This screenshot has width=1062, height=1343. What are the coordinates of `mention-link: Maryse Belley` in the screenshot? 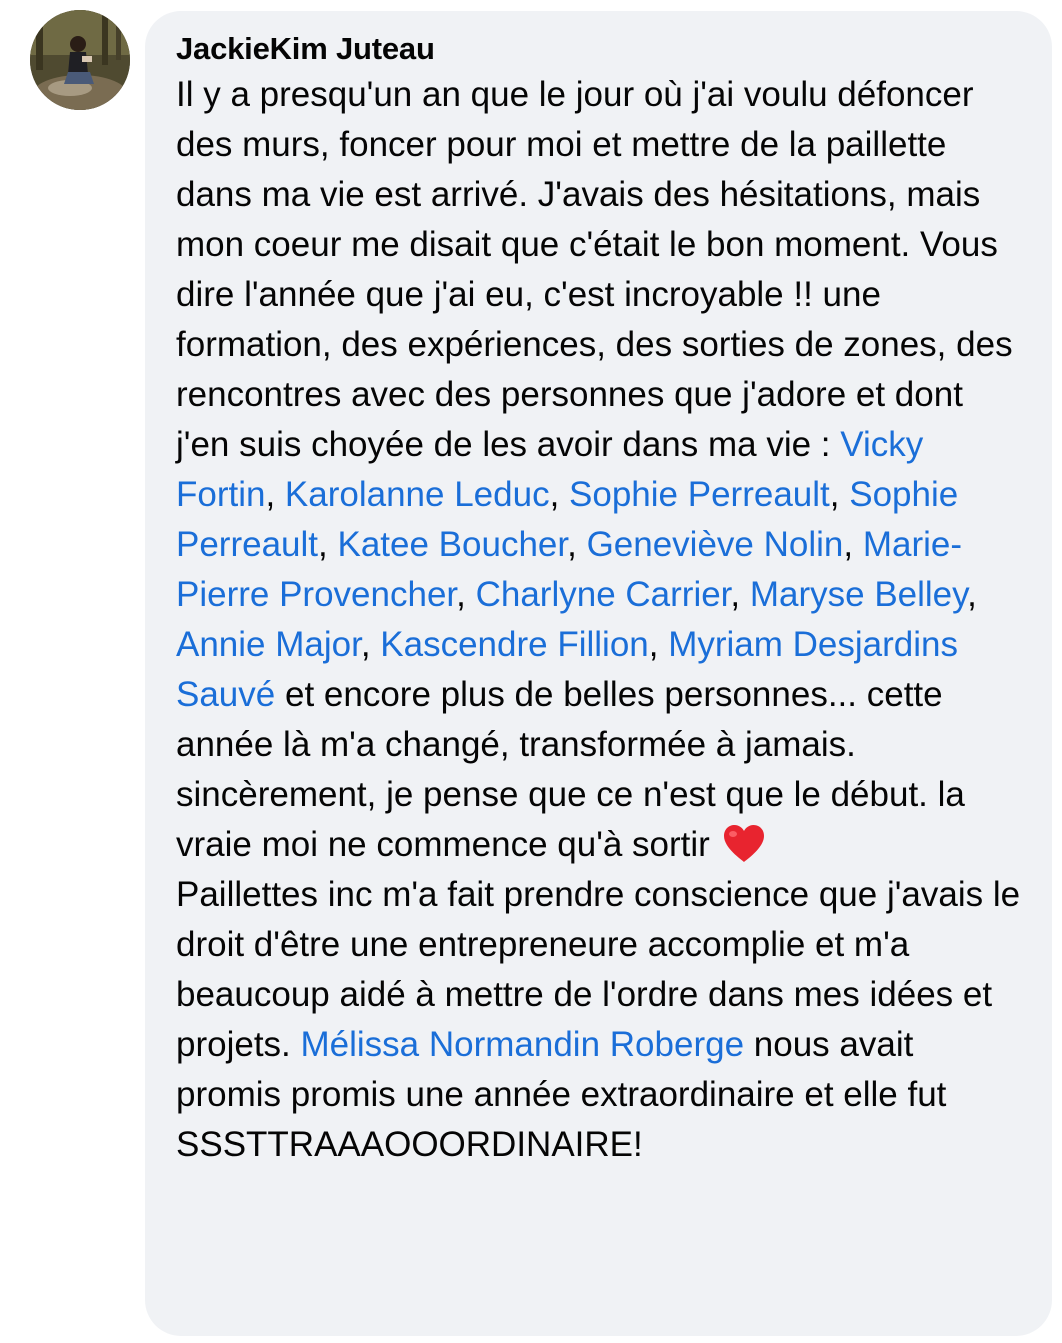 It's located at (858, 594).